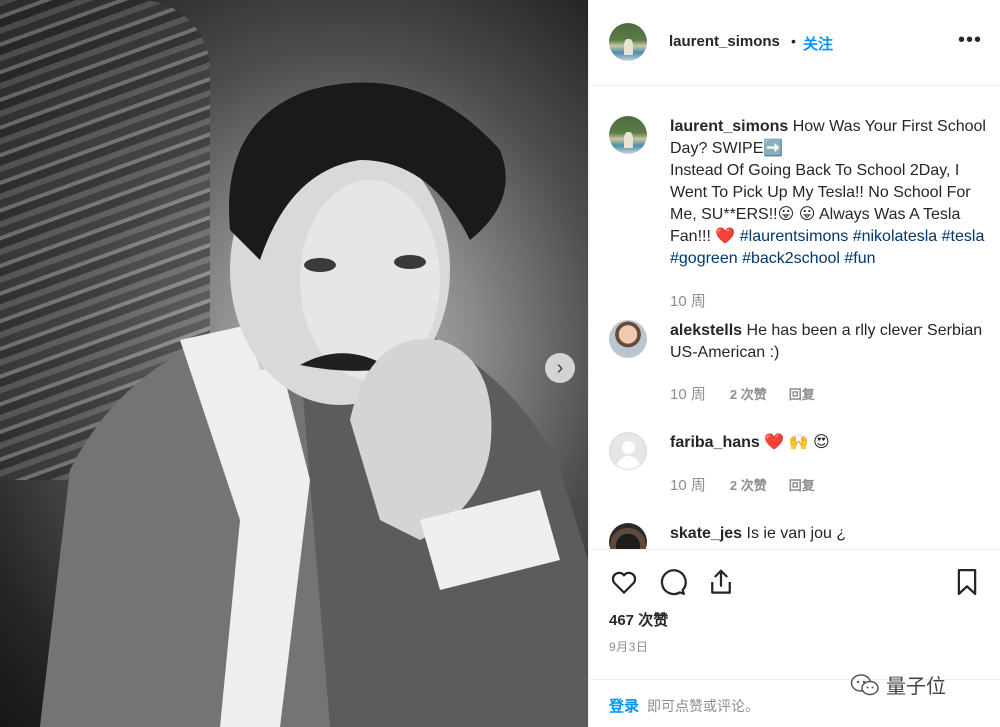 The height and width of the screenshot is (727, 1000). Describe the element at coordinates (629, 647) in the screenshot. I see `post-date: 9月3日` at that location.